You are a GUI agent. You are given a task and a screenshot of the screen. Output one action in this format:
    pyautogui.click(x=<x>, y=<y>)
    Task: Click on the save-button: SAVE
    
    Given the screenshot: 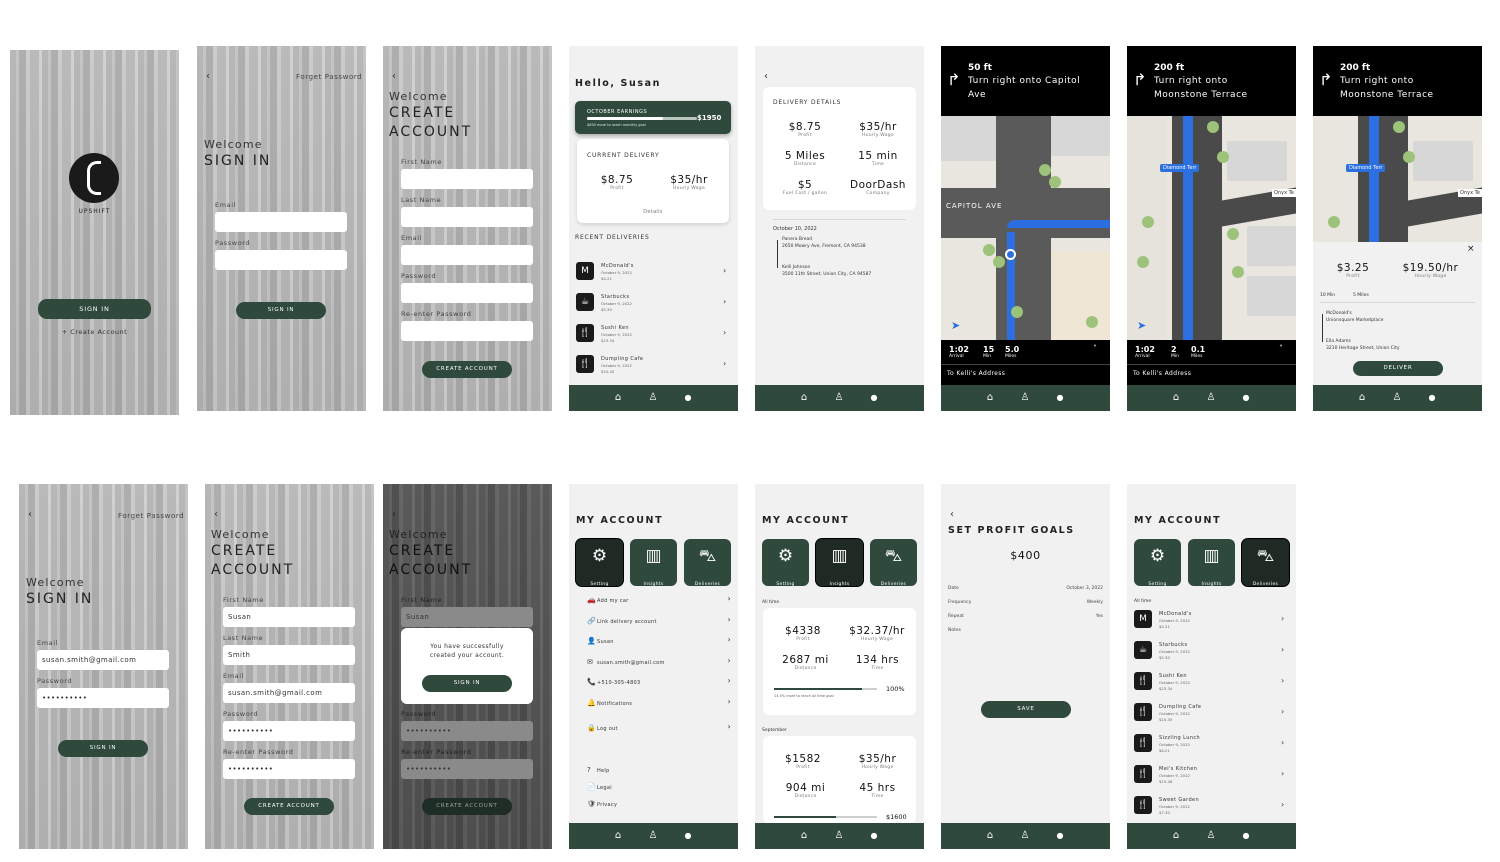 What is the action you would take?
    pyautogui.click(x=1026, y=709)
    